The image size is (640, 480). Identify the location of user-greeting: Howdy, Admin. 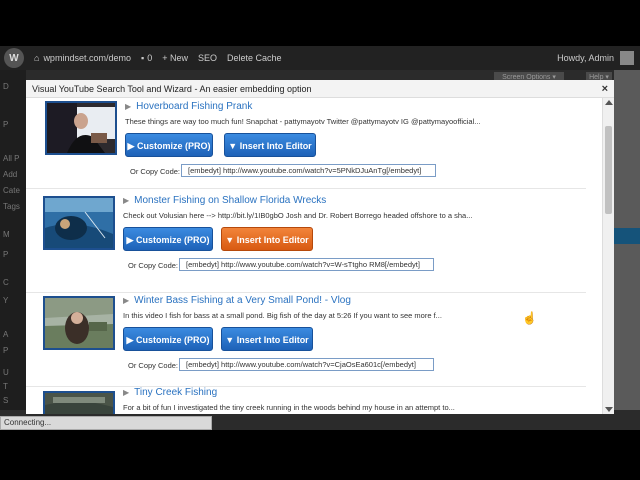
(585, 58).